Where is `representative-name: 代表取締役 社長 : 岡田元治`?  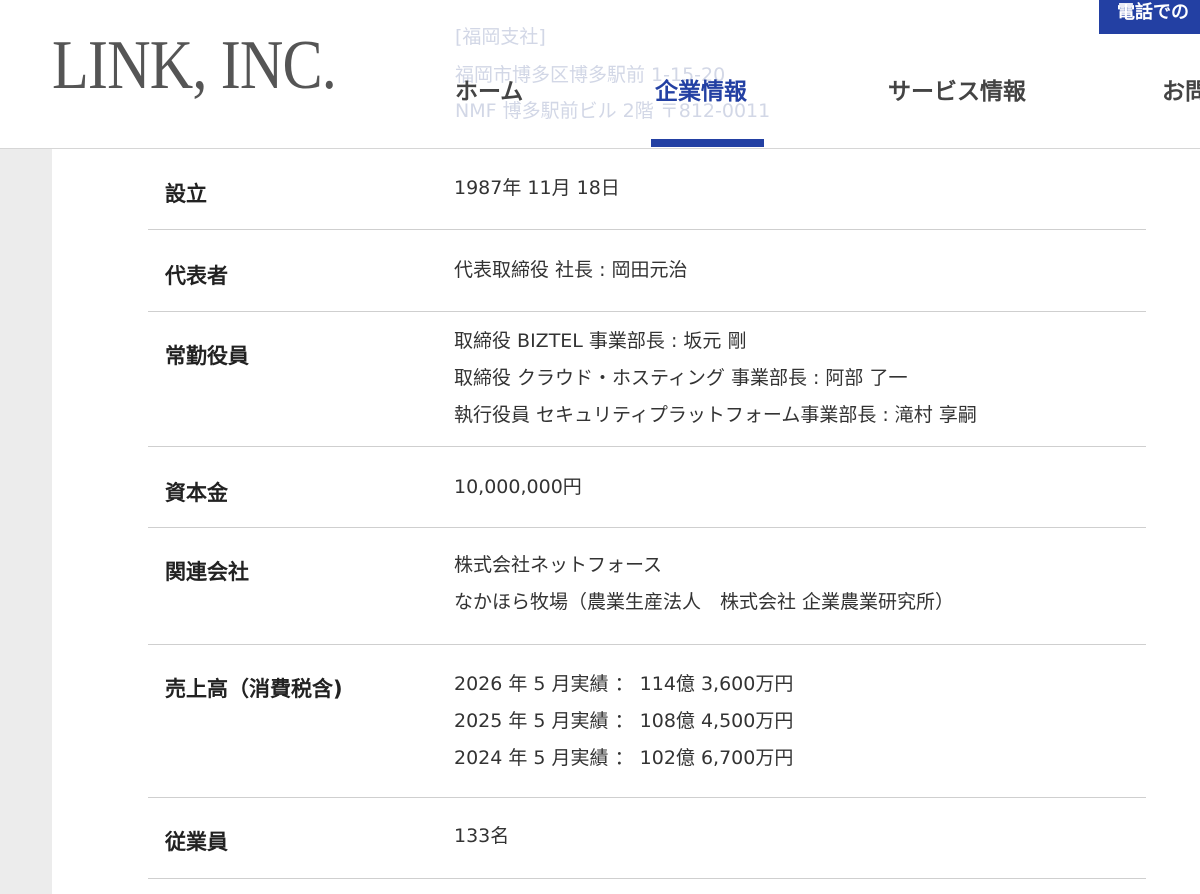 representative-name: 代表取締役 社長 : 岡田元治 is located at coordinates (571, 270).